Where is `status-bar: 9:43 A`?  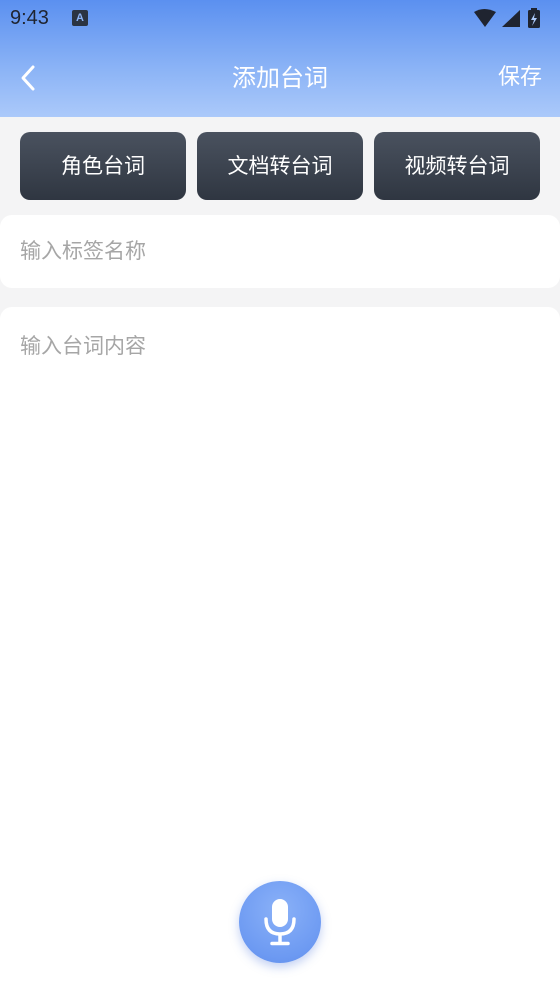
status-bar: 9:43 A is located at coordinates (280, 19).